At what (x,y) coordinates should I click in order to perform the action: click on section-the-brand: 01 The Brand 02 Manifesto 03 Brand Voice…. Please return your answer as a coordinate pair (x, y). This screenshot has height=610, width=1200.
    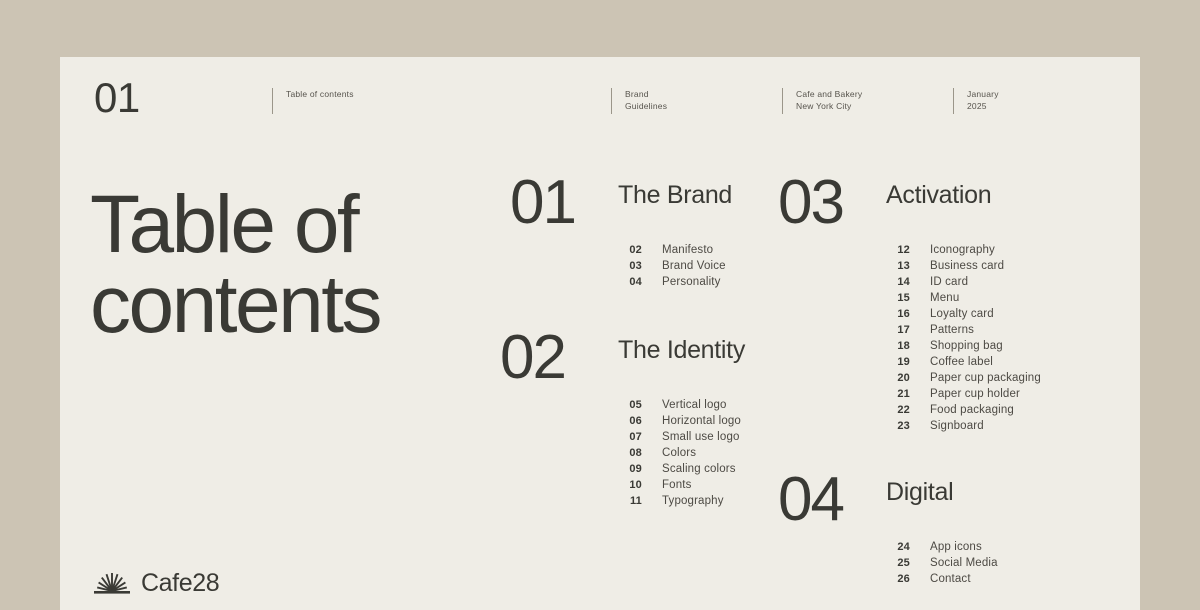
    Looking at the image, I should click on (621, 229).